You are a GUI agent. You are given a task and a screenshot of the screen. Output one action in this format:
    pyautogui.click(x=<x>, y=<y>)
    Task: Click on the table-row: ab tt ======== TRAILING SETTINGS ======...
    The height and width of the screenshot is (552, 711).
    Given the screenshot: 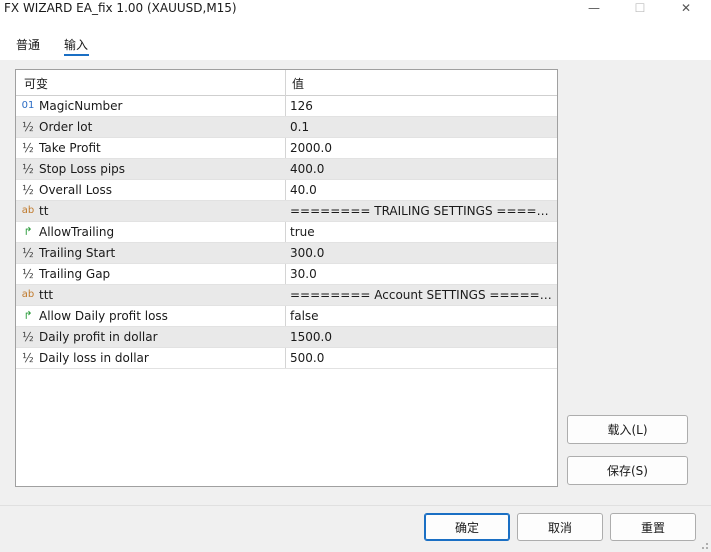 What is the action you would take?
    pyautogui.click(x=286, y=211)
    